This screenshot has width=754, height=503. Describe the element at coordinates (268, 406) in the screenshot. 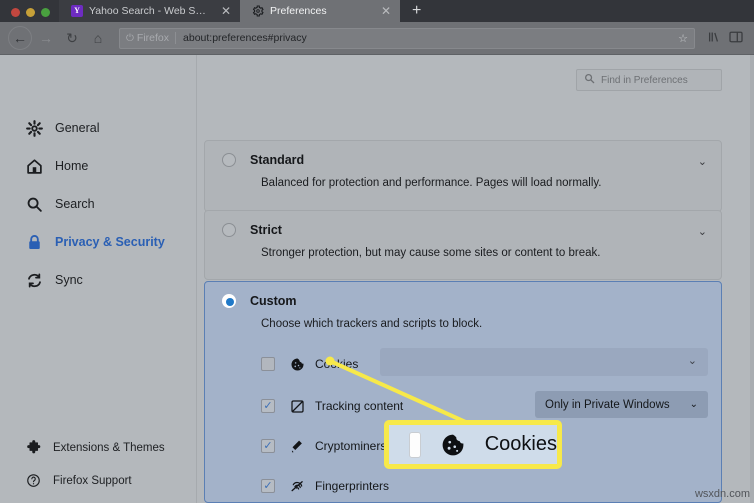

I see `checkbox-tracking-content: ✓` at that location.